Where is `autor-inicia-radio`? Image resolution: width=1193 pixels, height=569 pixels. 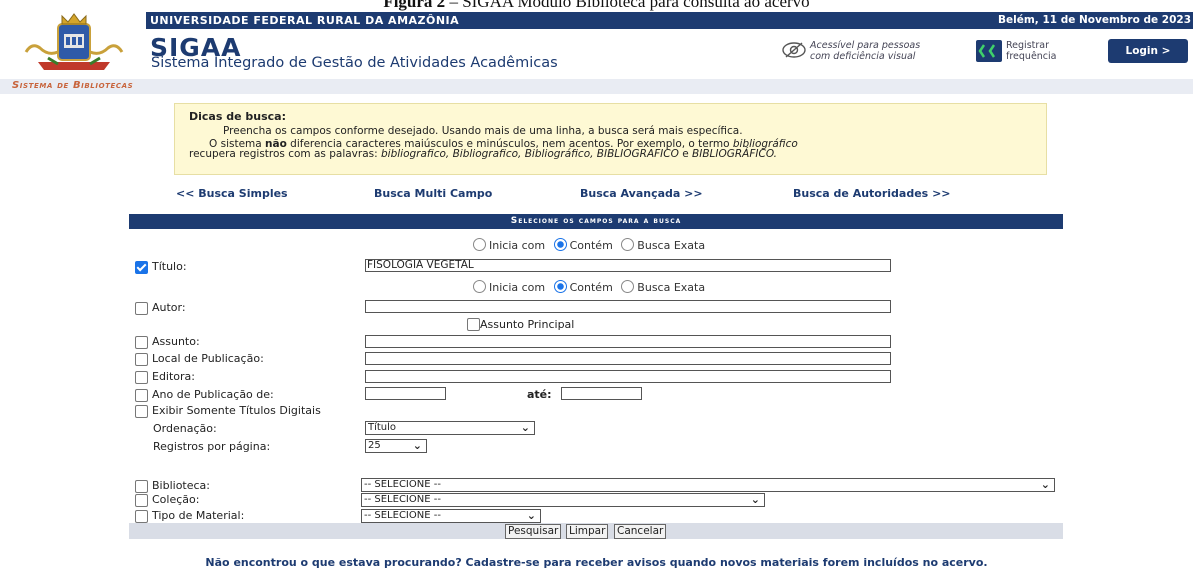
autor-inicia-radio is located at coordinates (479, 286).